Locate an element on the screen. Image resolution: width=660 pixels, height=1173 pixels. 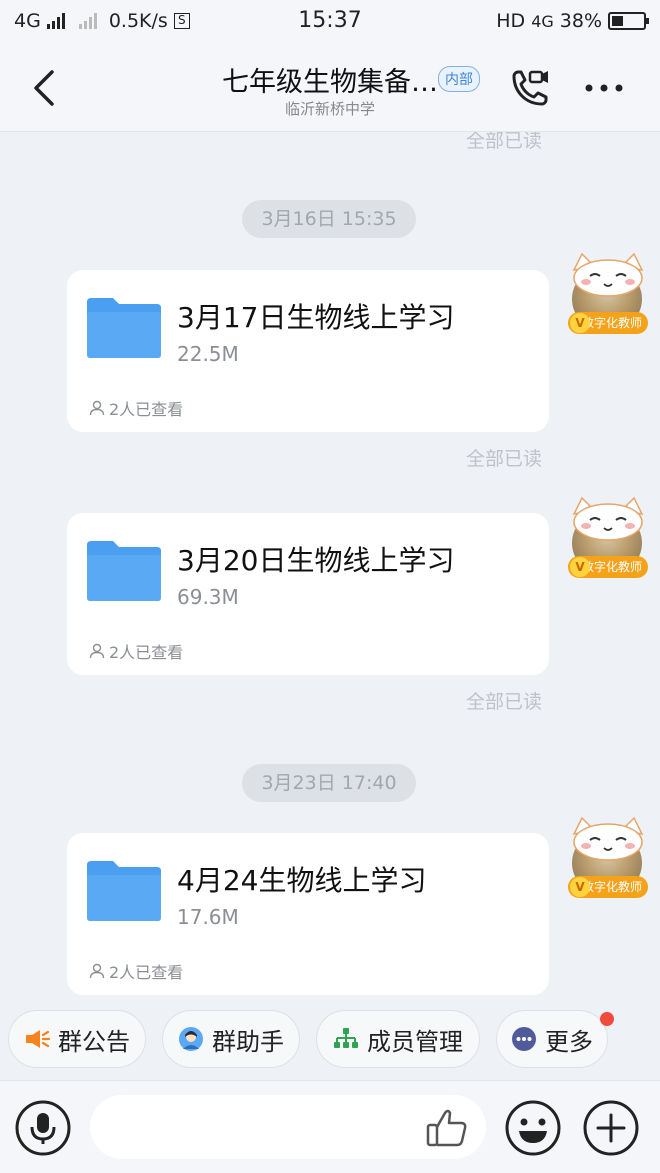
file-message-card: 4月24生物线上学习 17.6M 2人已查看 is located at coordinates (308, 914).